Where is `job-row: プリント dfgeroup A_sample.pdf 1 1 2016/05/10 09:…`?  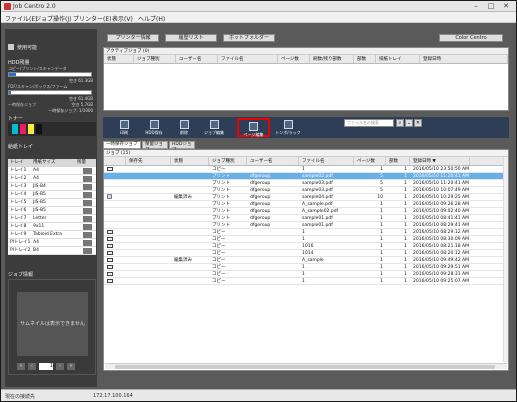 job-row: プリント dfgeroup A_sample.pdf 1 1 2016/05/10 09:… is located at coordinates (306, 204).